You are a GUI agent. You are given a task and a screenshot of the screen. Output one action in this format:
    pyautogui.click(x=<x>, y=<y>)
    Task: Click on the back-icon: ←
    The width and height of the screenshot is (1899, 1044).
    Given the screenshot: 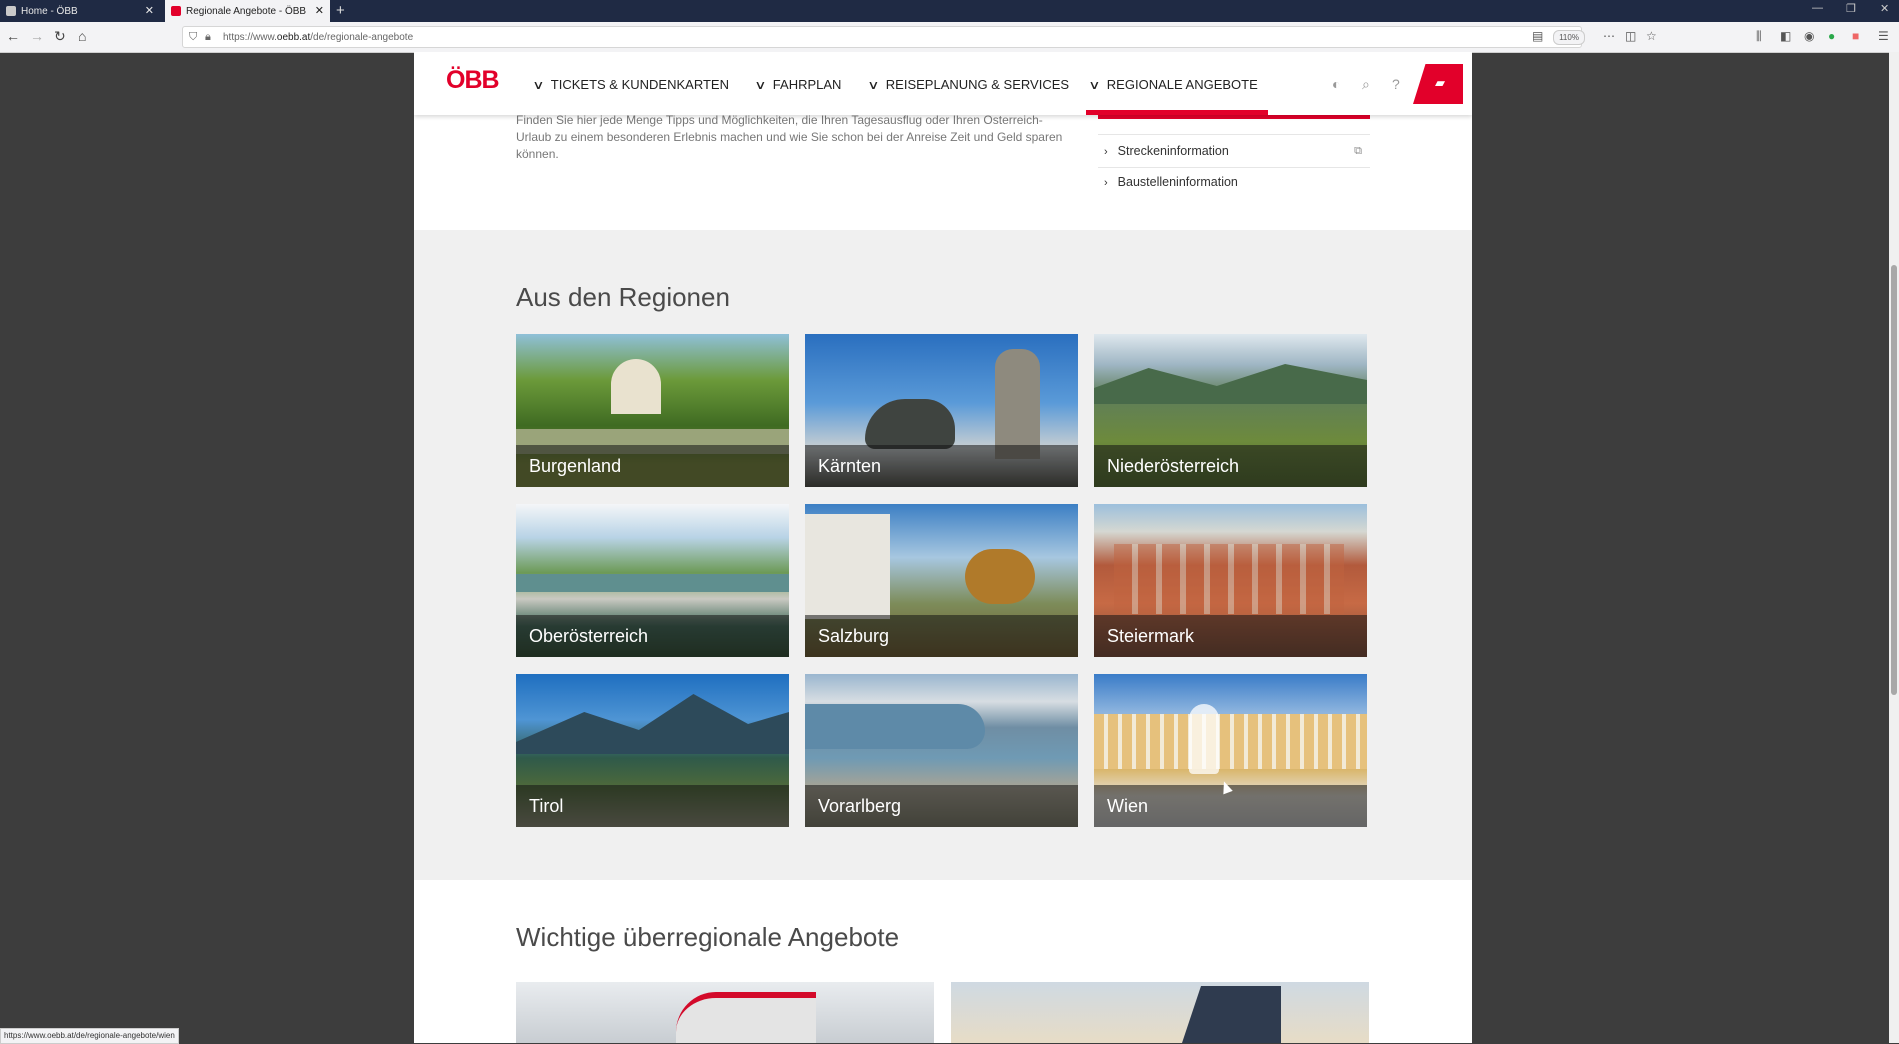 What is the action you would take?
    pyautogui.click(x=13, y=36)
    